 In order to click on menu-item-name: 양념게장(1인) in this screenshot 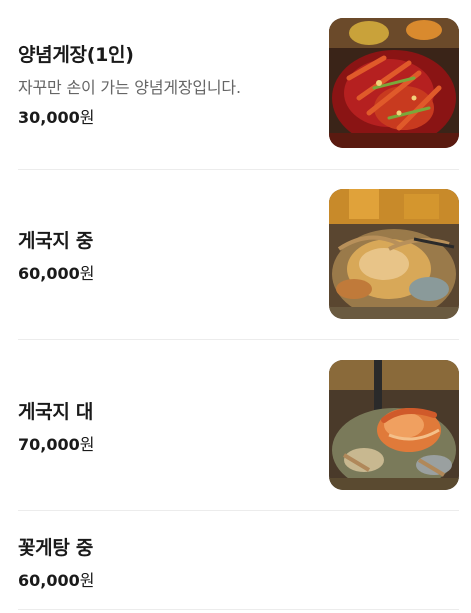, I will do `click(76, 55)`.